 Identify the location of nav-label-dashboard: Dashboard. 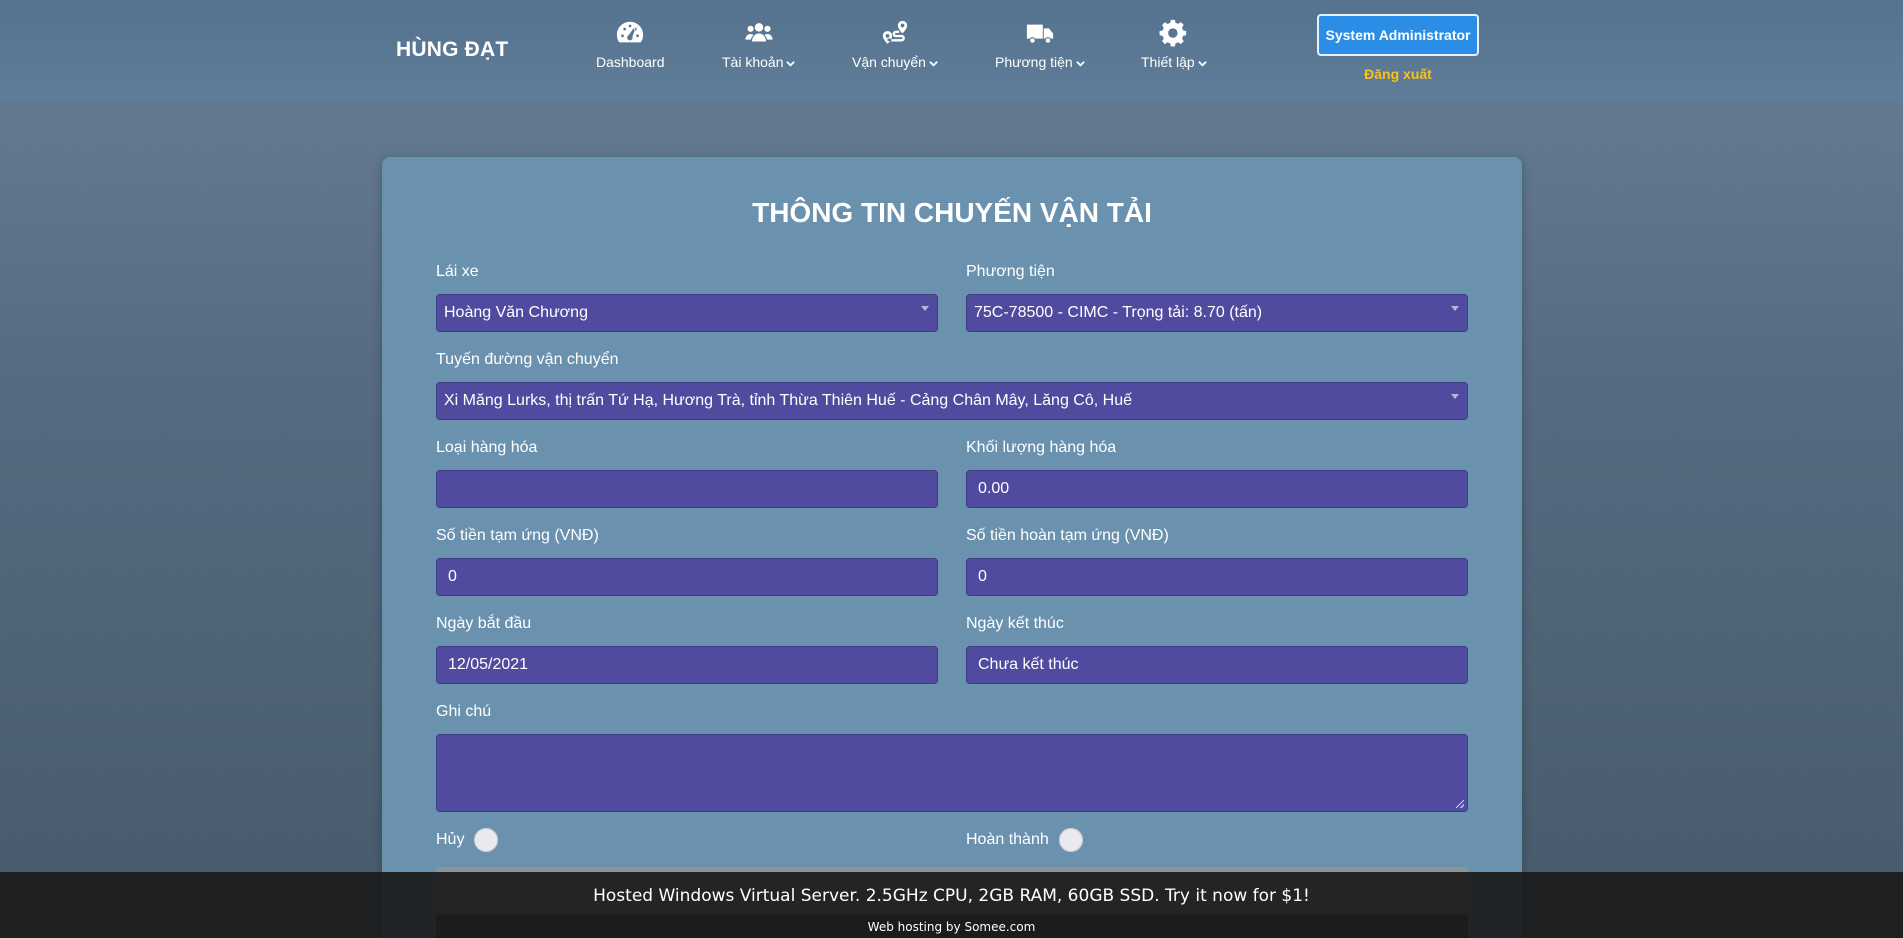
(630, 62).